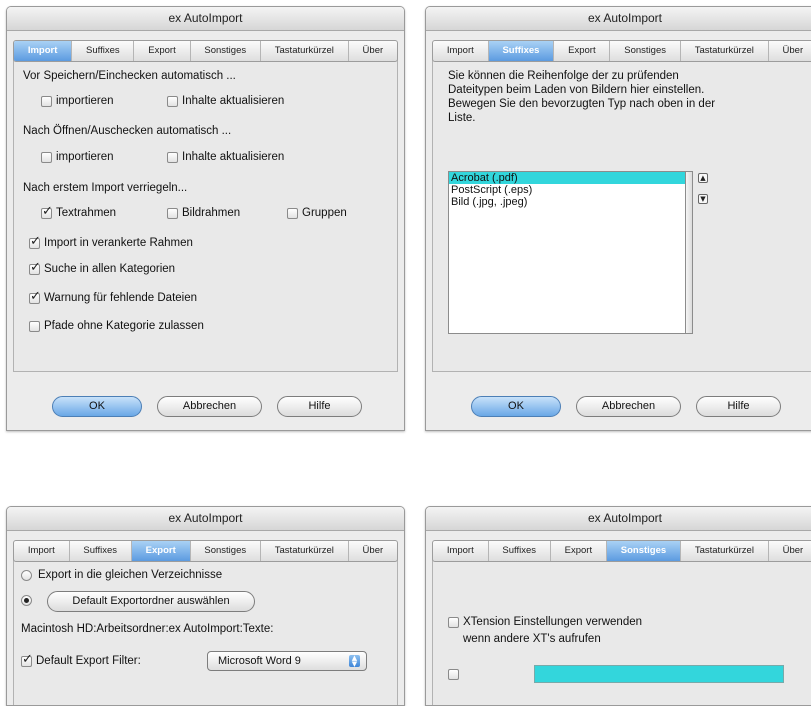 The width and height of the screenshot is (811, 706). I want to click on after-open-import-option: importieren, so click(77, 157).